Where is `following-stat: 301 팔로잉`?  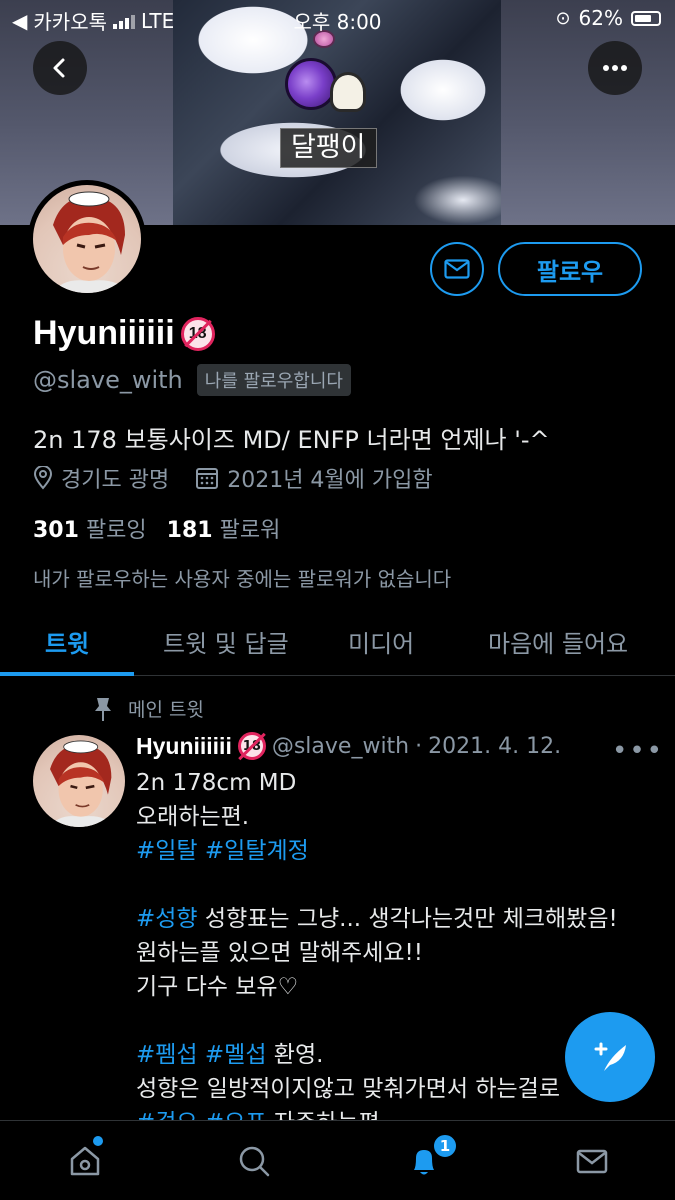 following-stat: 301 팔로잉 is located at coordinates (90, 528).